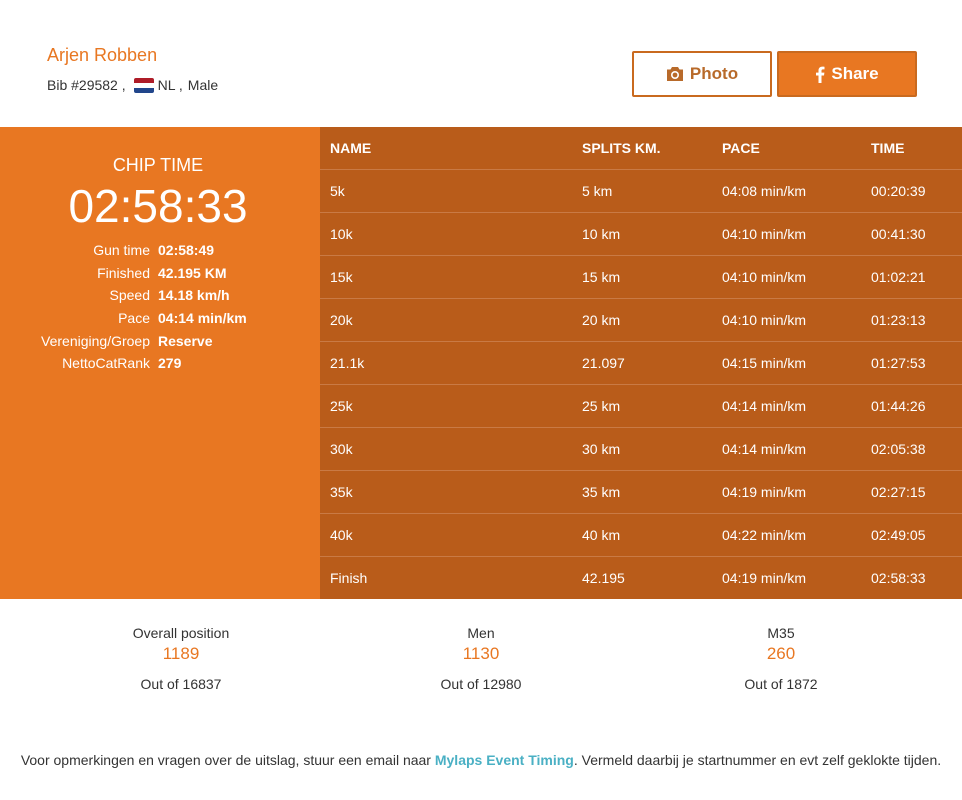 The height and width of the screenshot is (800, 962). I want to click on split-pace: 04:22 min/km, so click(764, 535).